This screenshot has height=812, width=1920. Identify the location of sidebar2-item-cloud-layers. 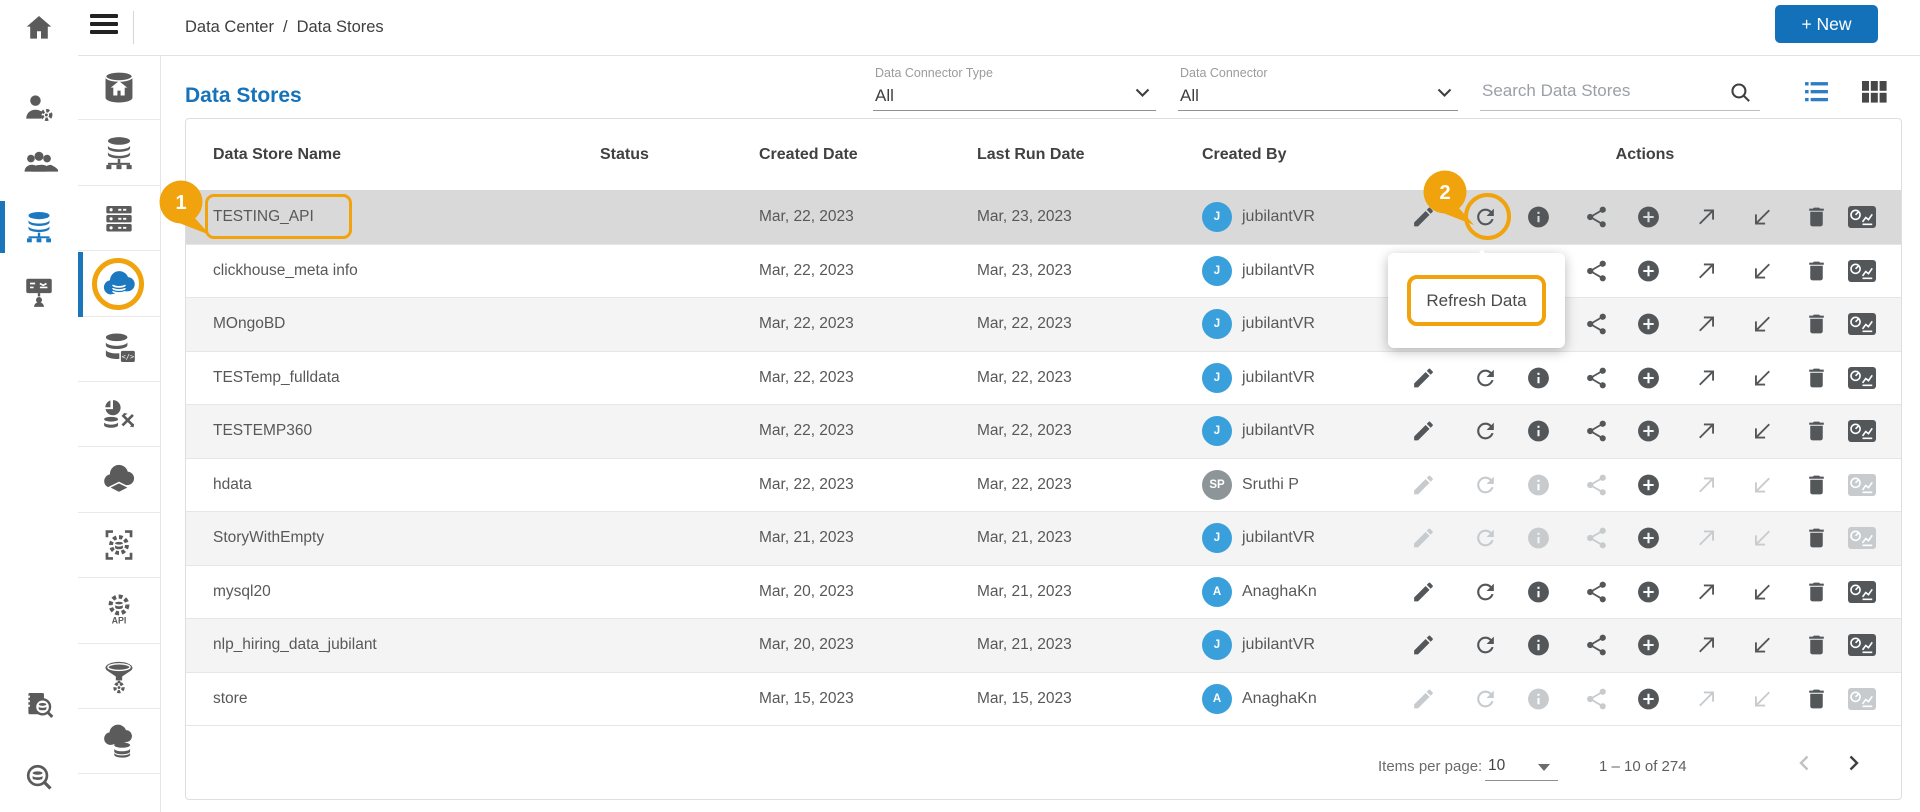
(119, 480).